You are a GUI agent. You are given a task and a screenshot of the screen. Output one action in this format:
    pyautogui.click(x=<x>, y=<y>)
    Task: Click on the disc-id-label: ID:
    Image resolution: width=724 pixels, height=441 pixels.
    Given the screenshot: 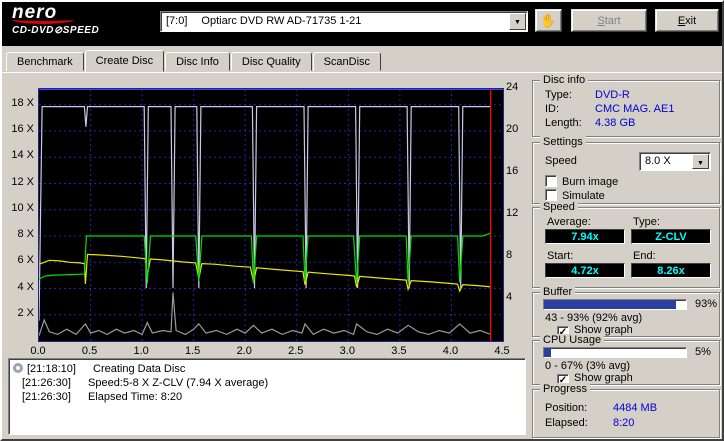 What is the action you would take?
    pyautogui.click(x=552, y=109)
    